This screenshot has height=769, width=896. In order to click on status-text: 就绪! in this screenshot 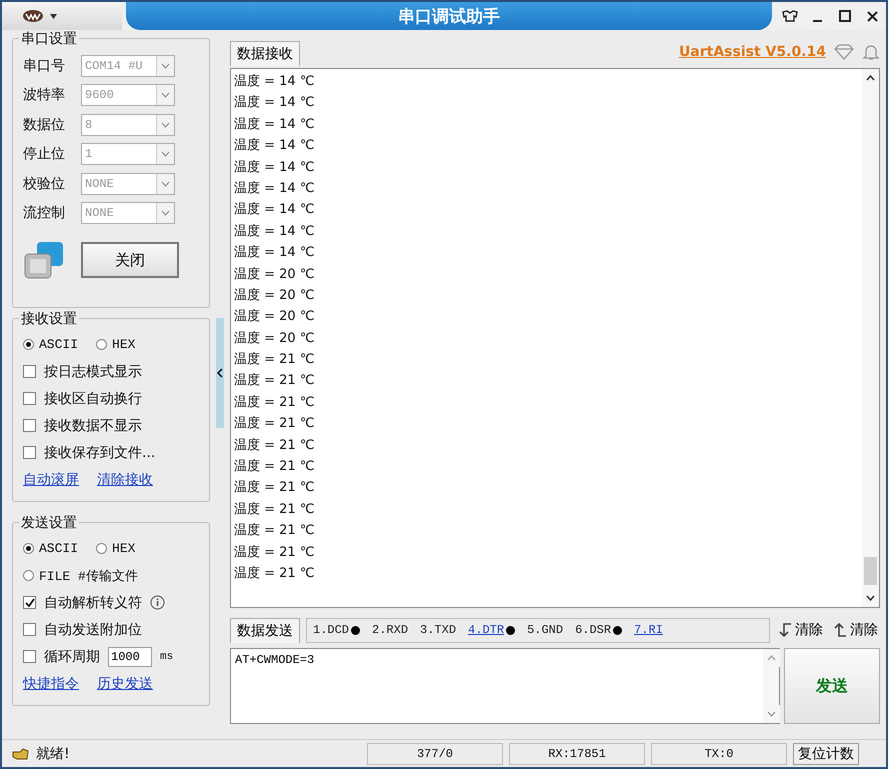, I will do `click(53, 753)`.